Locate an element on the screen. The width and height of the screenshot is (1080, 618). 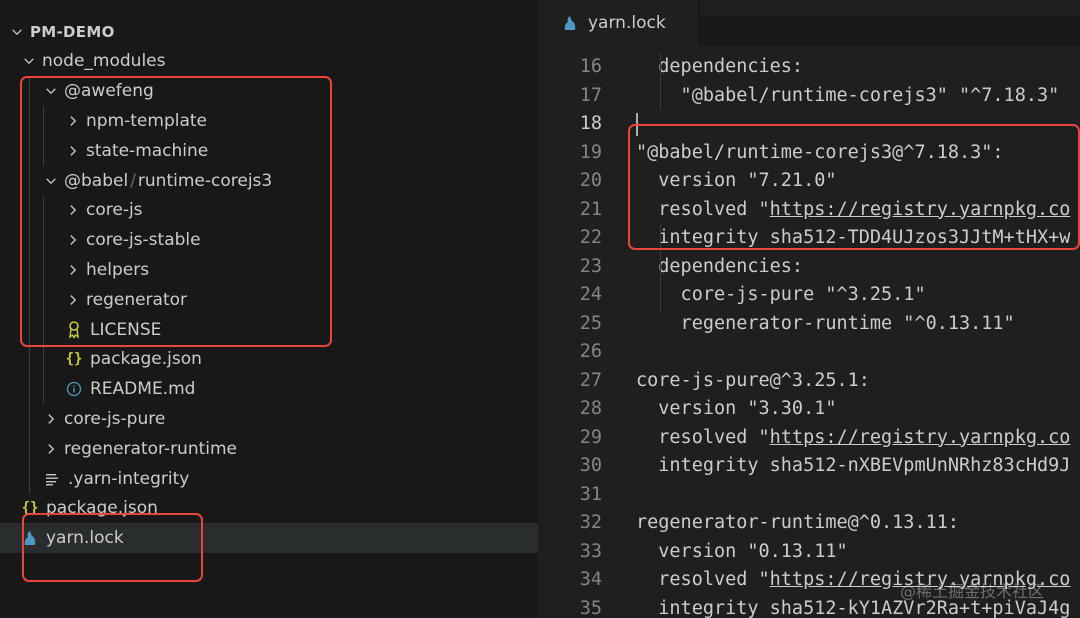
line-text: "@babel/runtime-corejs3@^7.18.3": is located at coordinates (820, 152).